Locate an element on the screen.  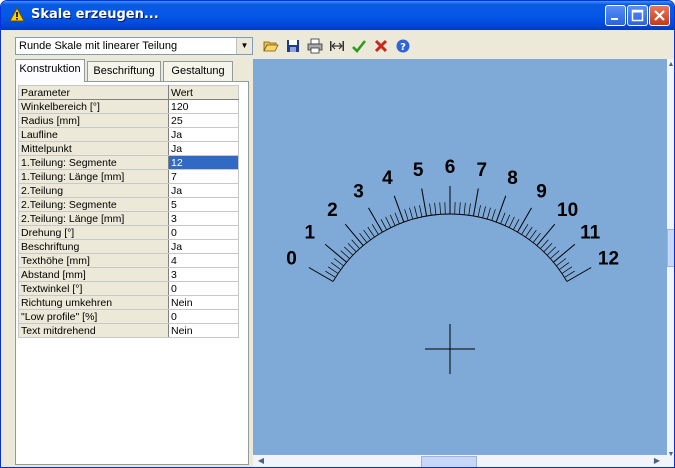
table-row: 2.Teilung: Segmente 5 is located at coordinates (128, 204).